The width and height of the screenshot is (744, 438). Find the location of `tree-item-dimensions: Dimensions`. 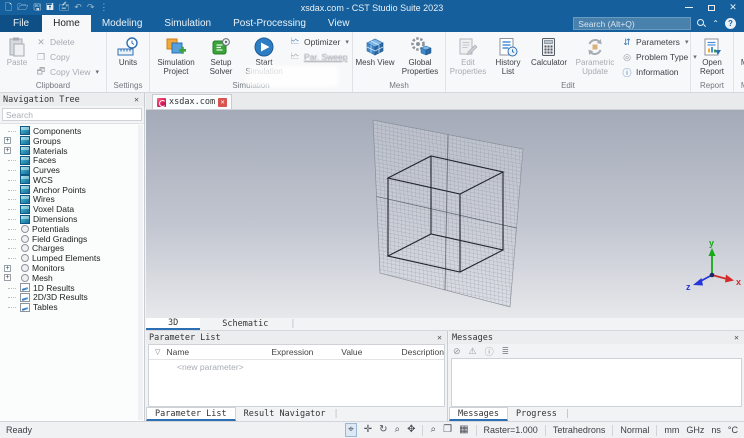

tree-item-dimensions: Dimensions is located at coordinates (72, 219).